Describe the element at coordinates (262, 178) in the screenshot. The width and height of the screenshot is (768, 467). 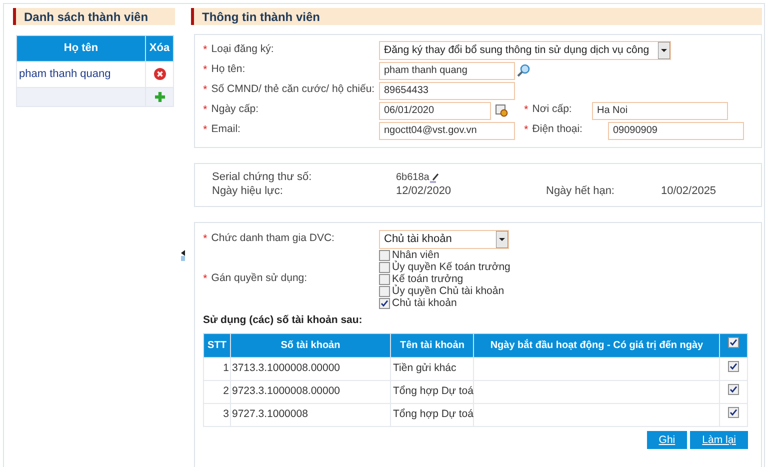
I see `field-label: Serial chứng thư số:` at that location.